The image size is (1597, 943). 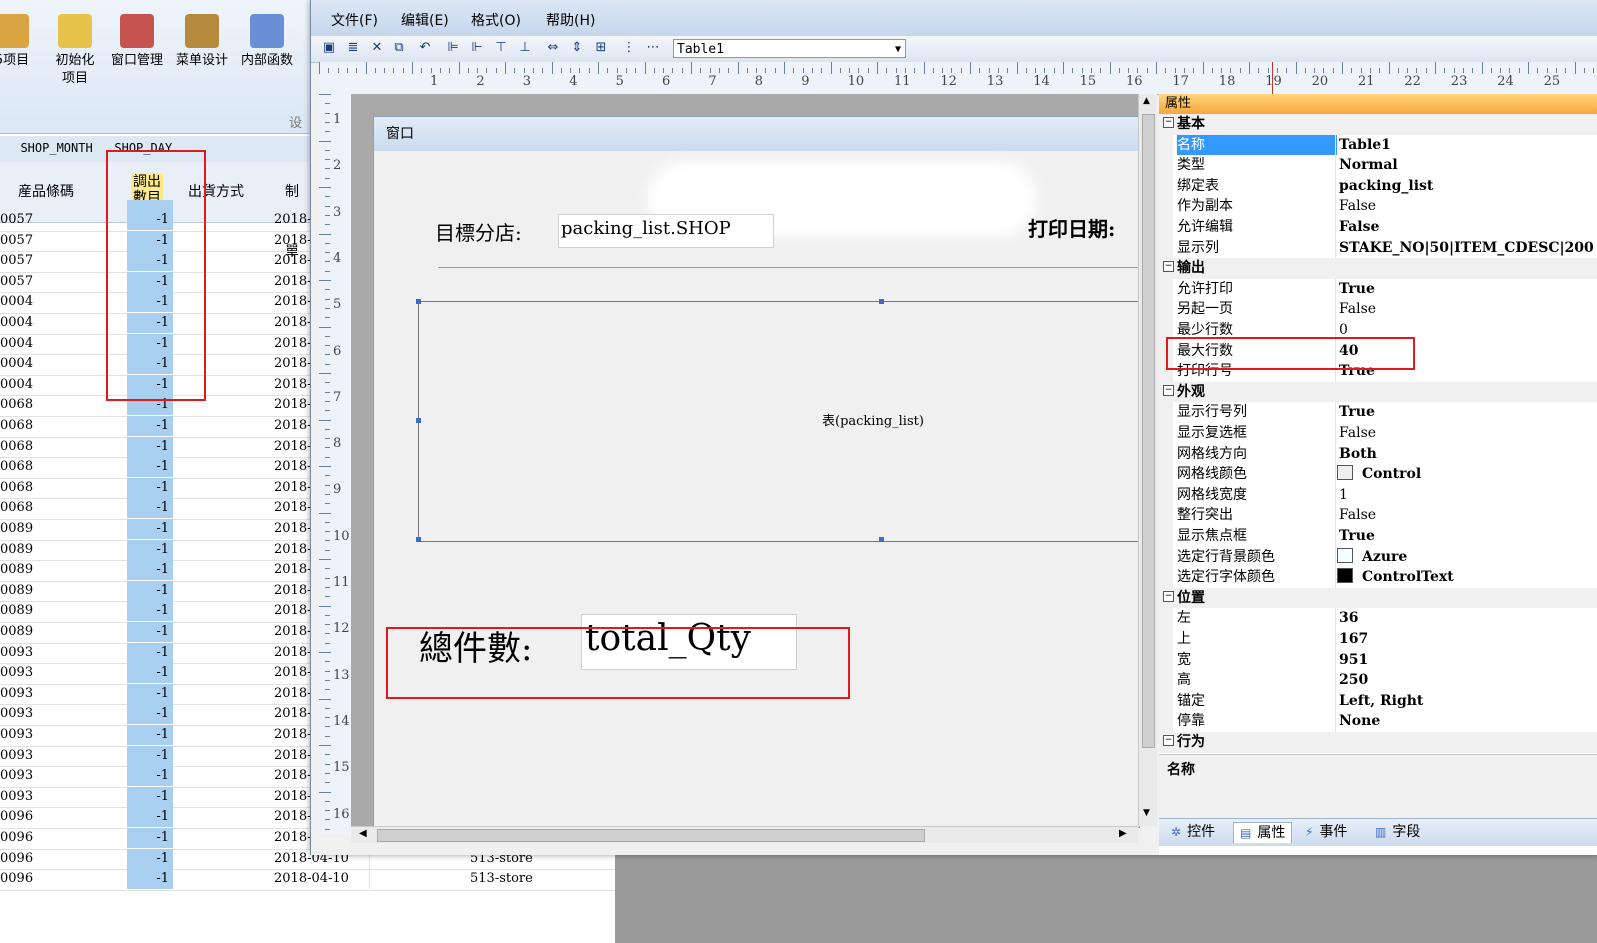 I want to click on property-row: 左 36, so click(x=1378, y=618).